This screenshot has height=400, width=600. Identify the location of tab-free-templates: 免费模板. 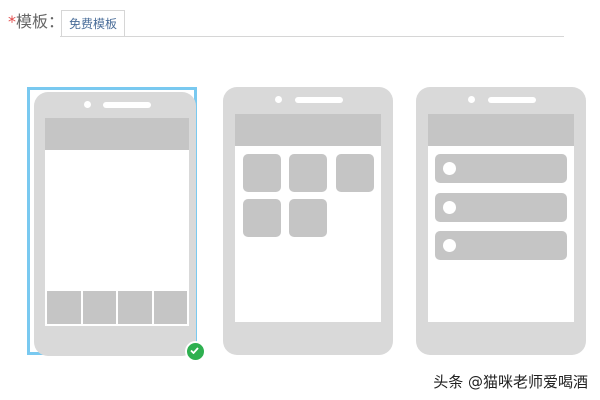
(93, 23).